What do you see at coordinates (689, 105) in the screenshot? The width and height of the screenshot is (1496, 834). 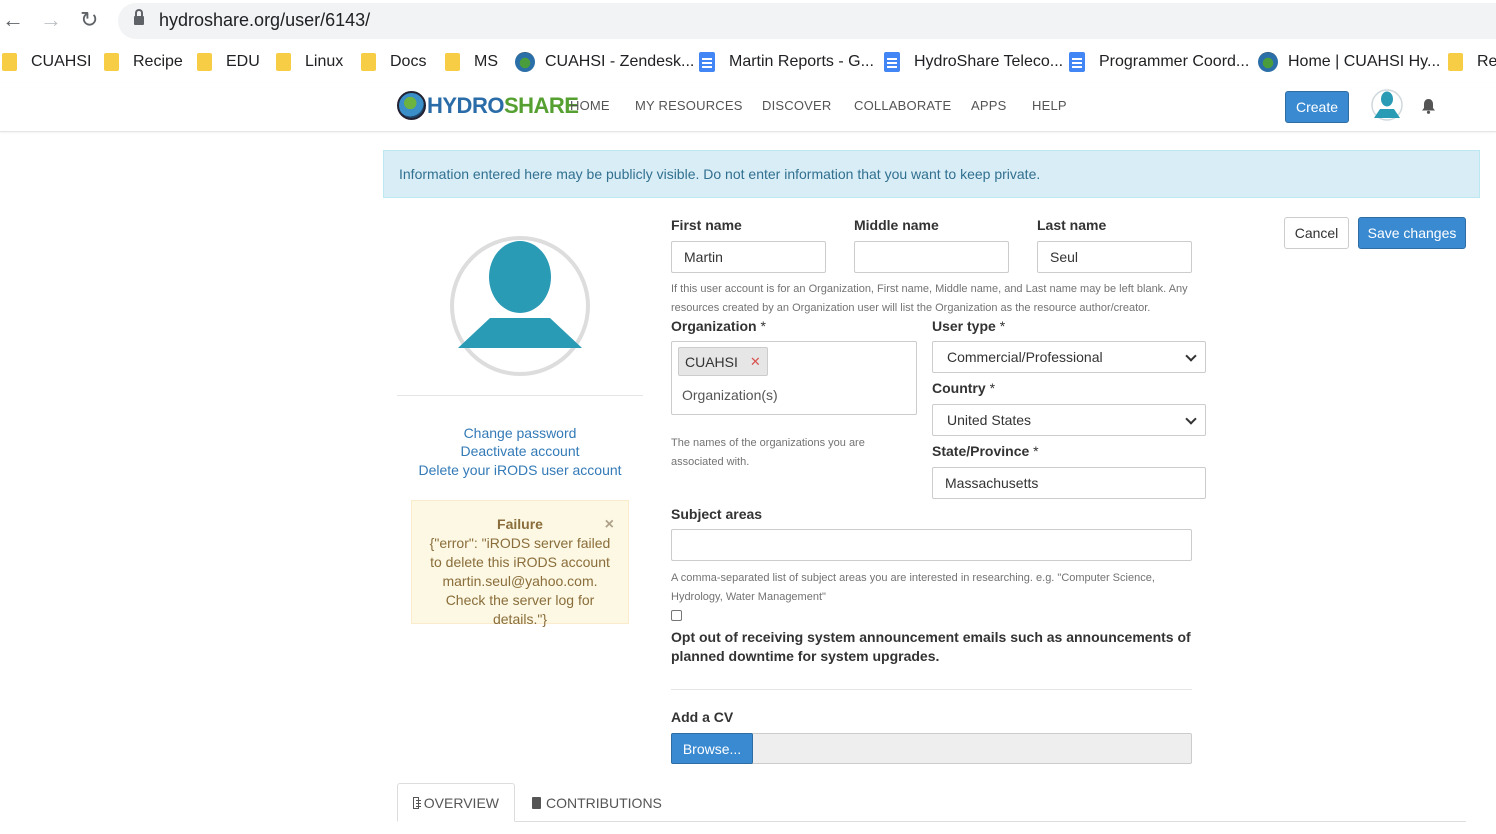 I see `nav-my-resources: MY RESOURCES` at bounding box center [689, 105].